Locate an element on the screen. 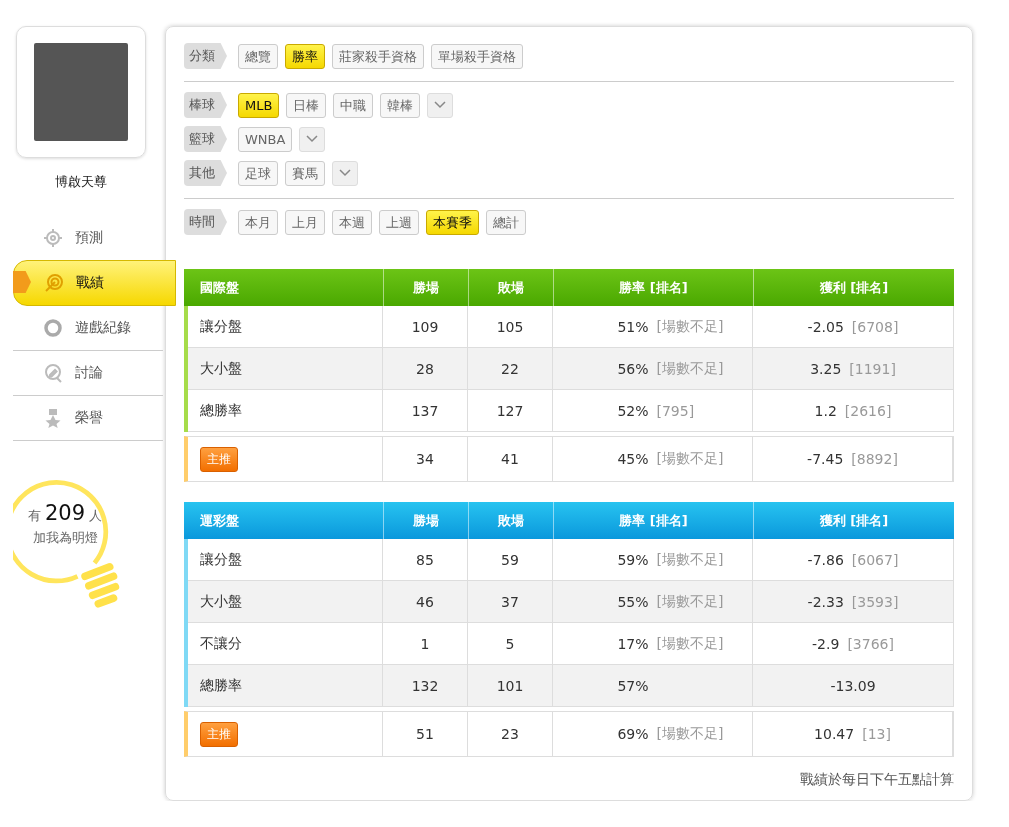 The image size is (1009, 827). table-cell: 37 is located at coordinates (510, 601).